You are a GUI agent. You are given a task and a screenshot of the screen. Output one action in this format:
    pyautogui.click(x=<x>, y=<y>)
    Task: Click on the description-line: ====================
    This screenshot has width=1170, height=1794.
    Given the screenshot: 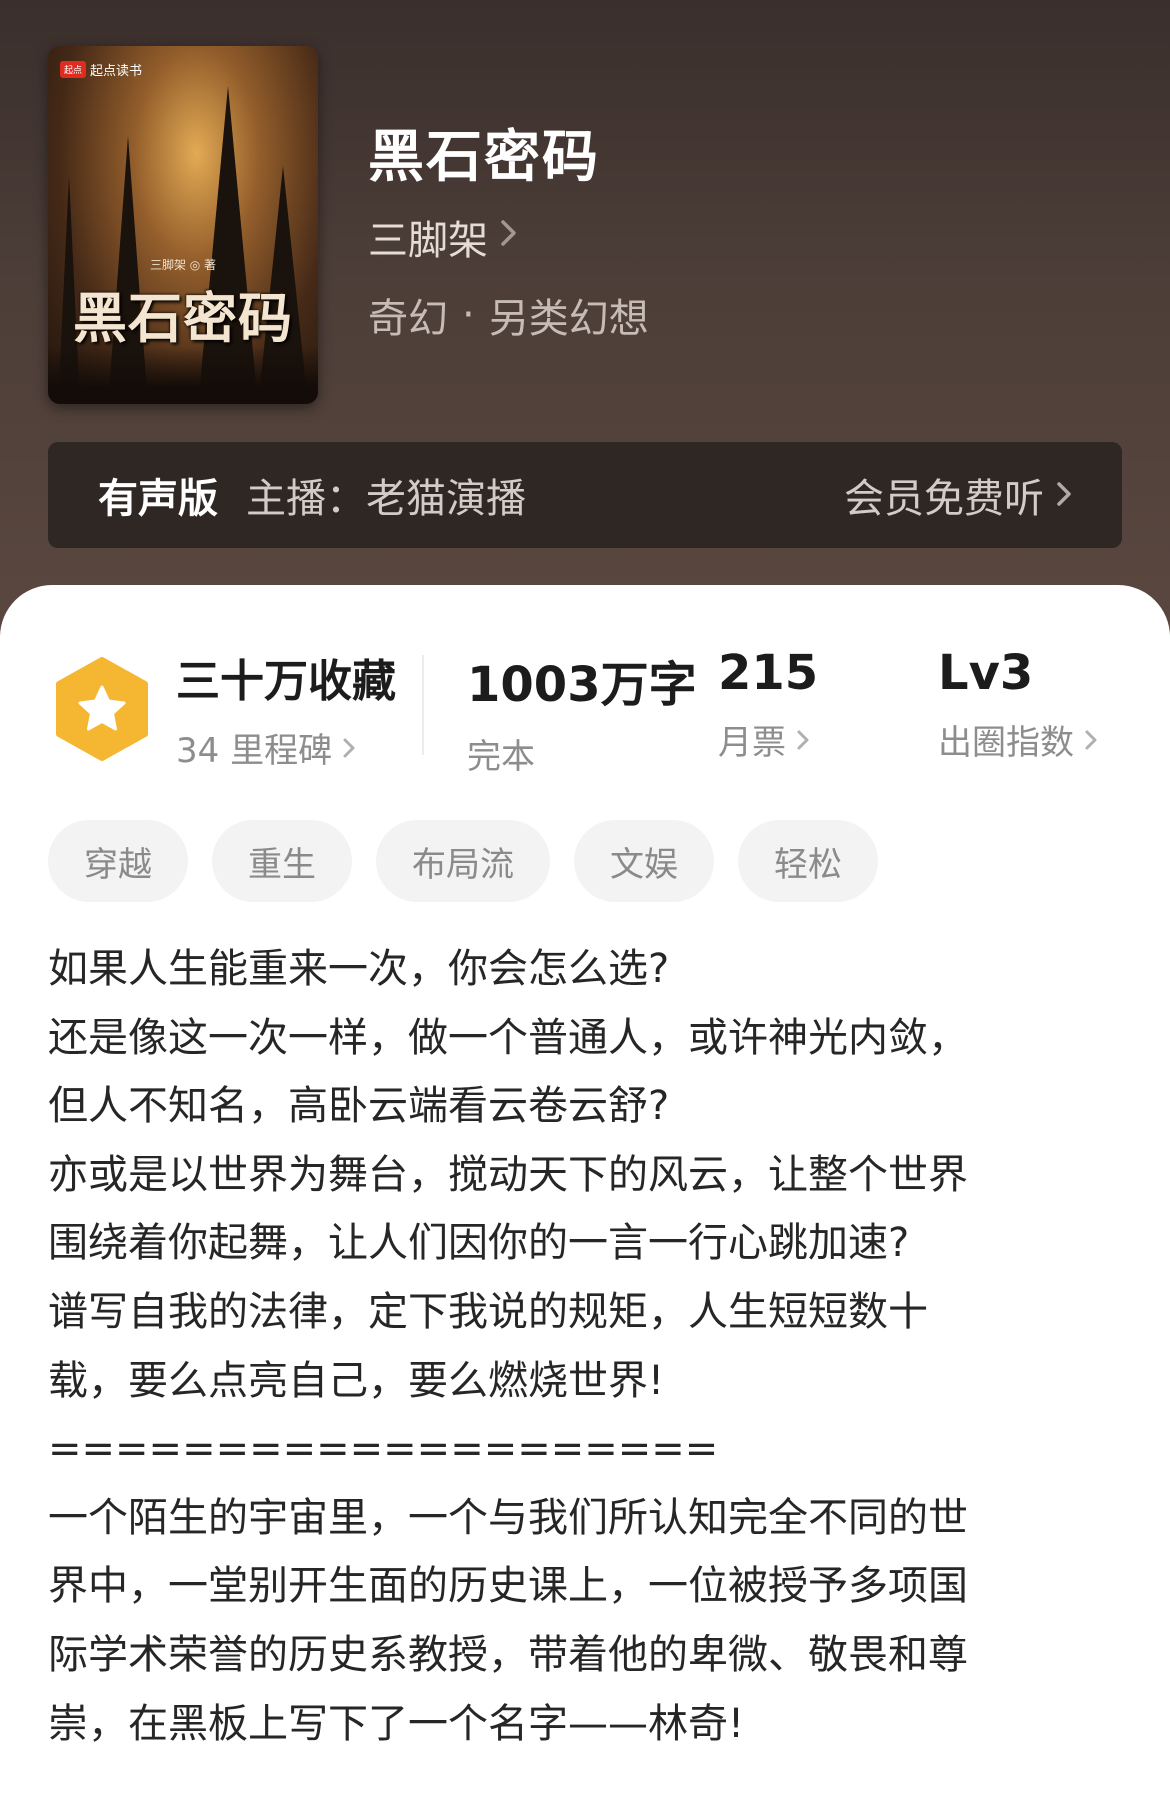 What is the action you would take?
    pyautogui.click(x=383, y=1449)
    